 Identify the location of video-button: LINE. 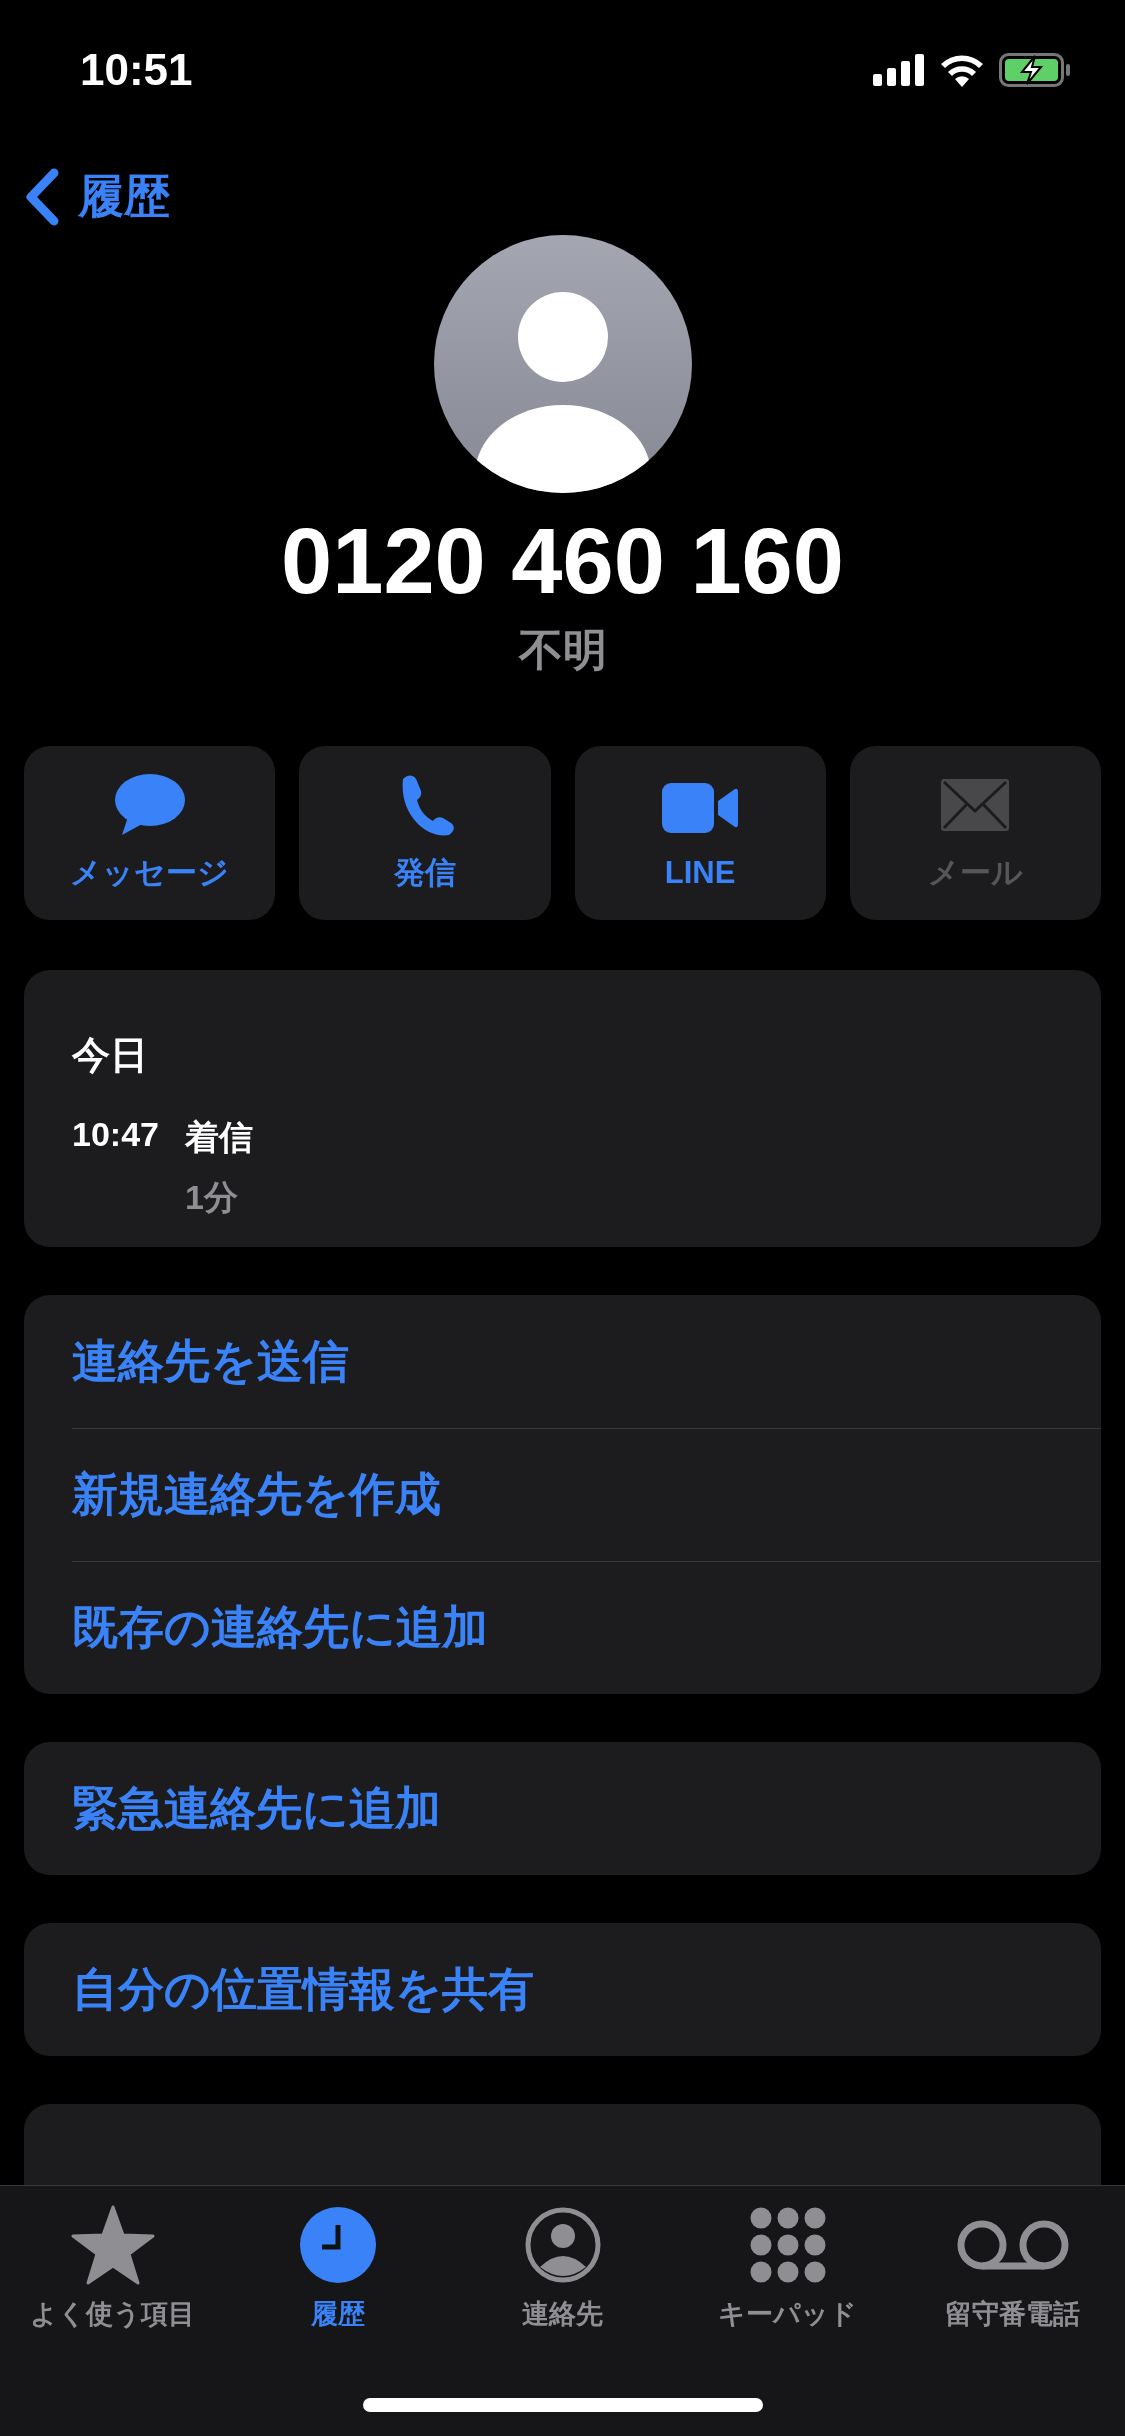
(700, 833).